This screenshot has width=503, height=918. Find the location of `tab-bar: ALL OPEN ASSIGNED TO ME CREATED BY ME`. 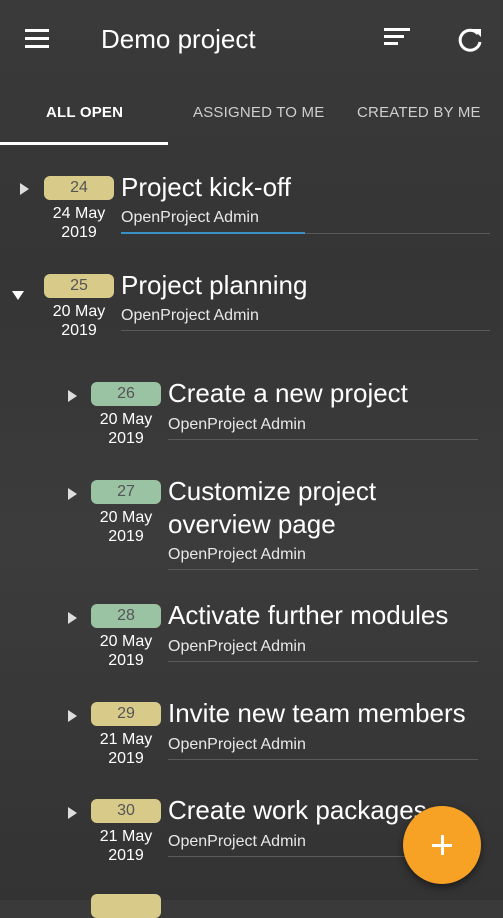

tab-bar: ALL OPEN ASSIGNED TO ME CREATED BY ME is located at coordinates (251, 113).